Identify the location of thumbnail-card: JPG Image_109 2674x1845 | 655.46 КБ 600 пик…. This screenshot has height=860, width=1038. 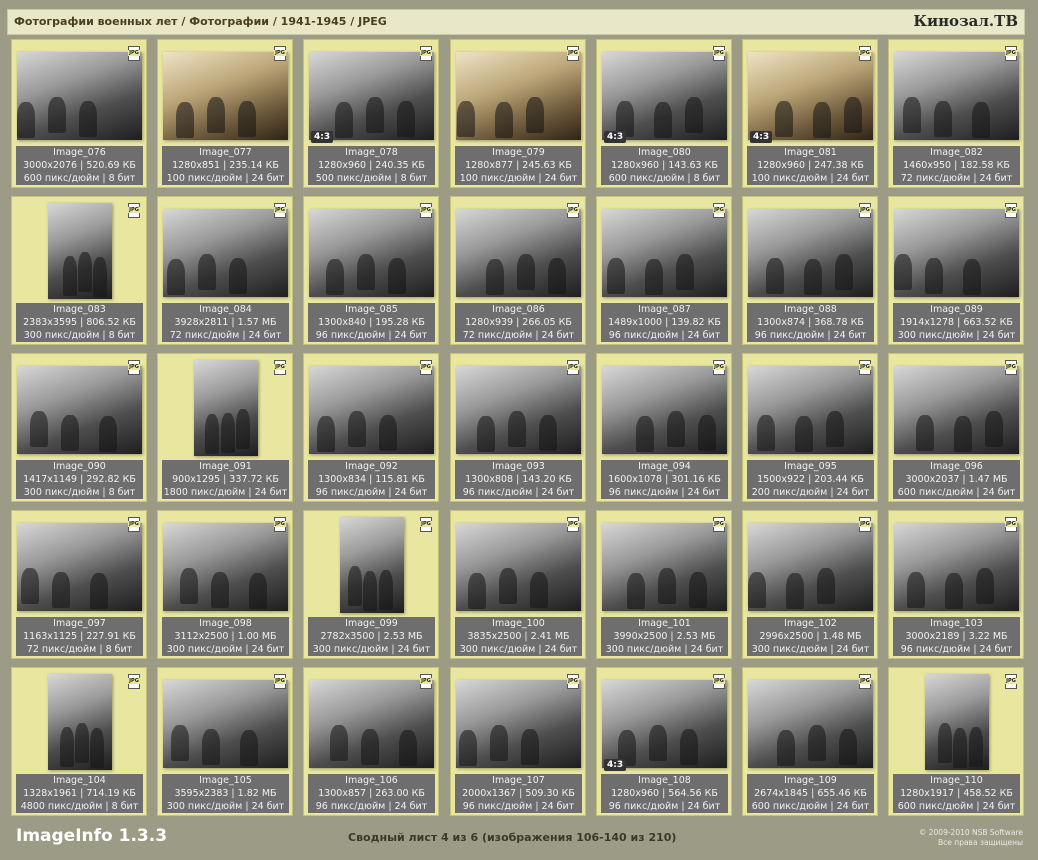
(810, 741).